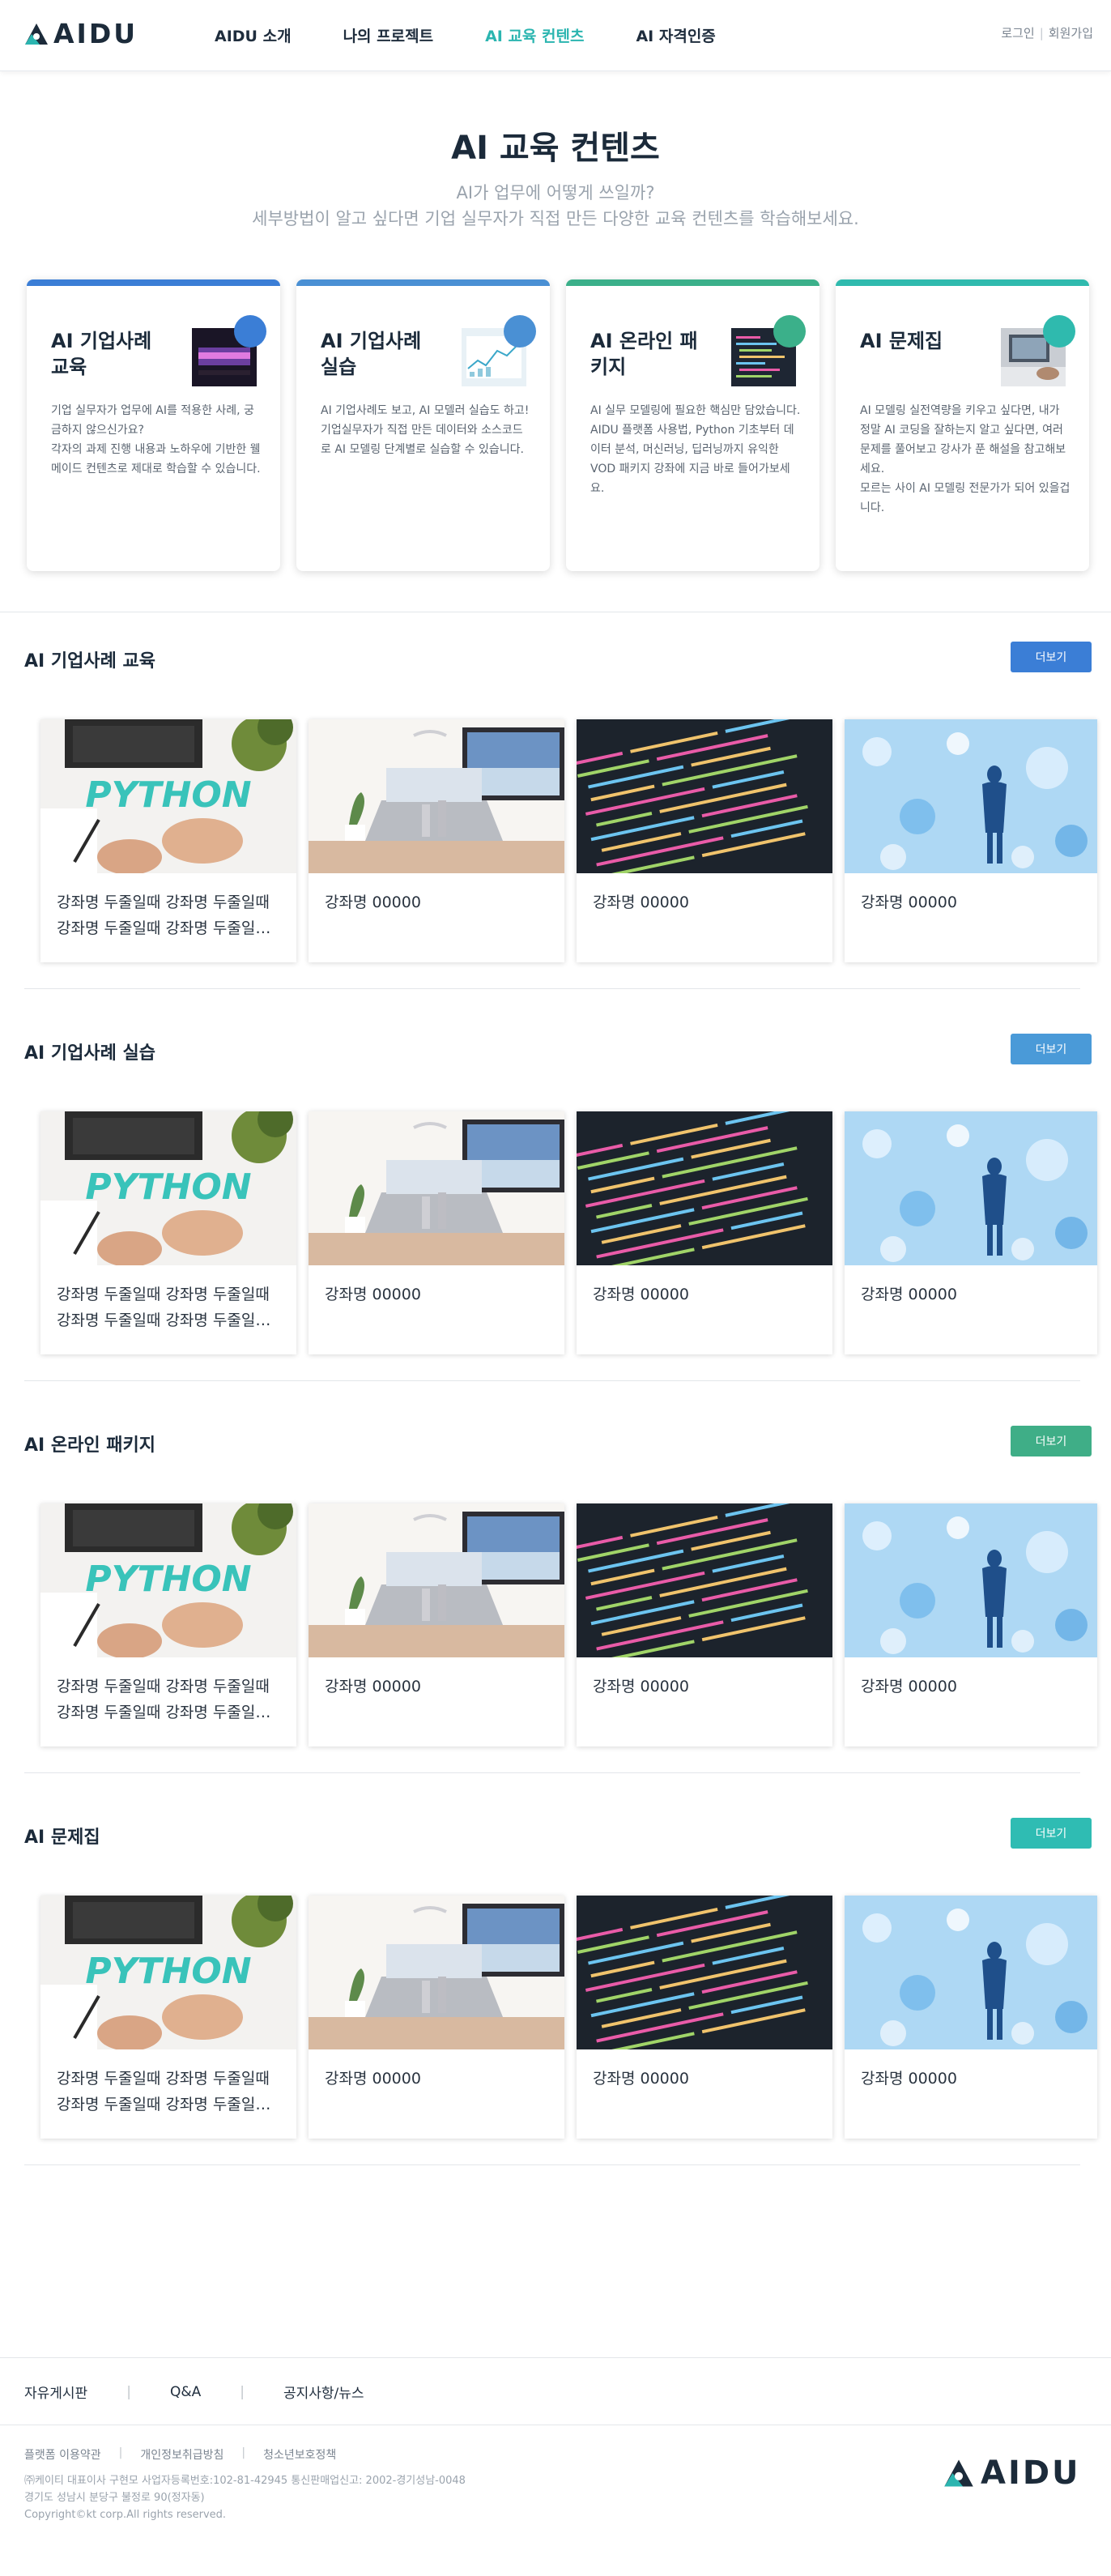  I want to click on signup-link: 회원가입, so click(1071, 33).